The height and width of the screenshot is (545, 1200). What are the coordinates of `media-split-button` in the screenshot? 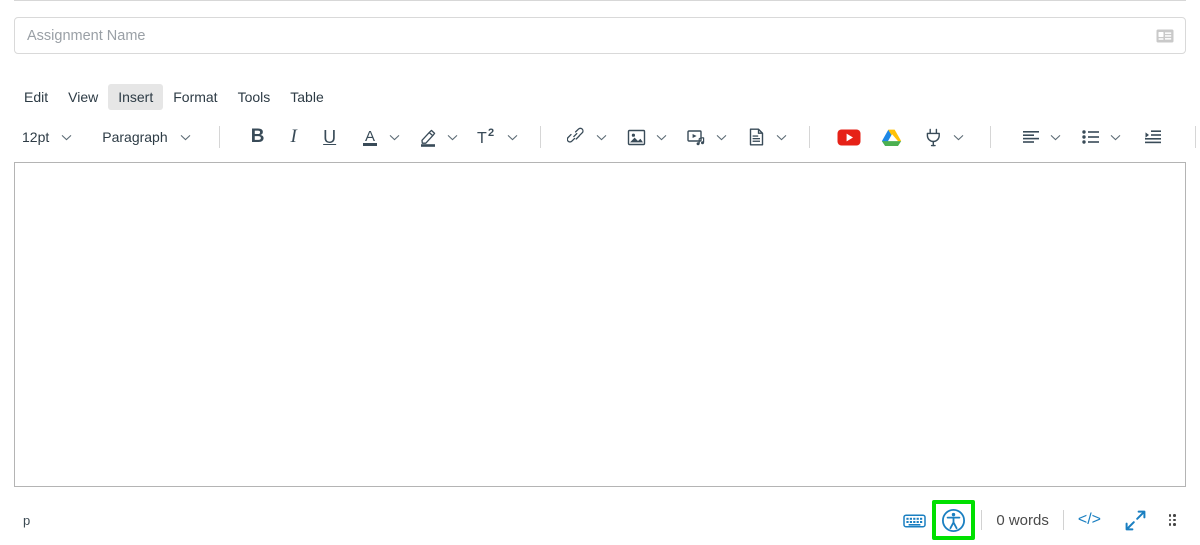 It's located at (705, 137).